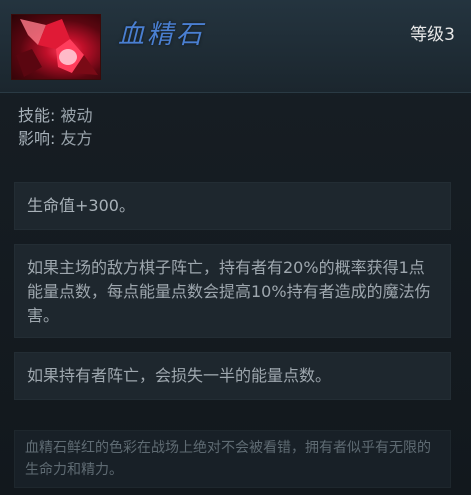 The image size is (471, 495). Describe the element at coordinates (37, 138) in the screenshot. I see `affect-label: 影响:` at that location.